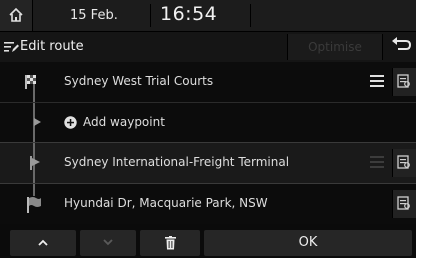 The height and width of the screenshot is (258, 422). I want to click on title-bar: Edit route Optimise, so click(208, 47).